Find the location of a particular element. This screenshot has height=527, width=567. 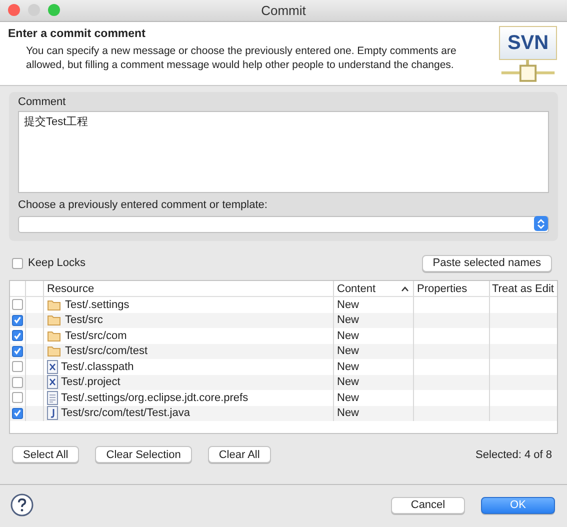

resource-cell: Test/.classpath is located at coordinates (97, 366).